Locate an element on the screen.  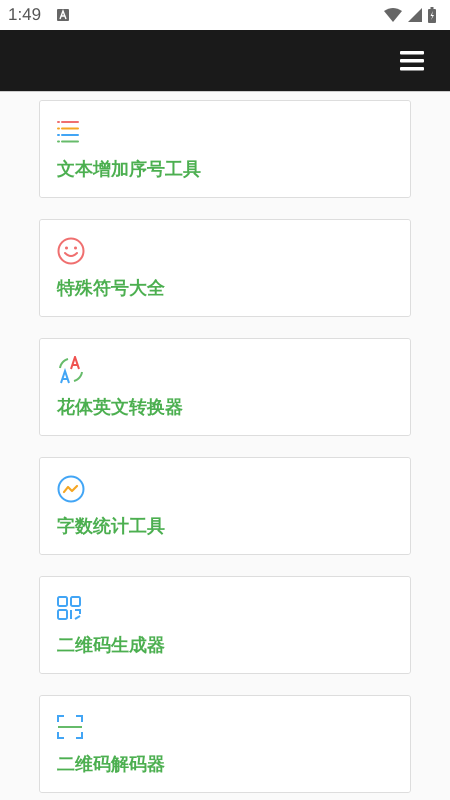
wifi-icon is located at coordinates (393, 15).